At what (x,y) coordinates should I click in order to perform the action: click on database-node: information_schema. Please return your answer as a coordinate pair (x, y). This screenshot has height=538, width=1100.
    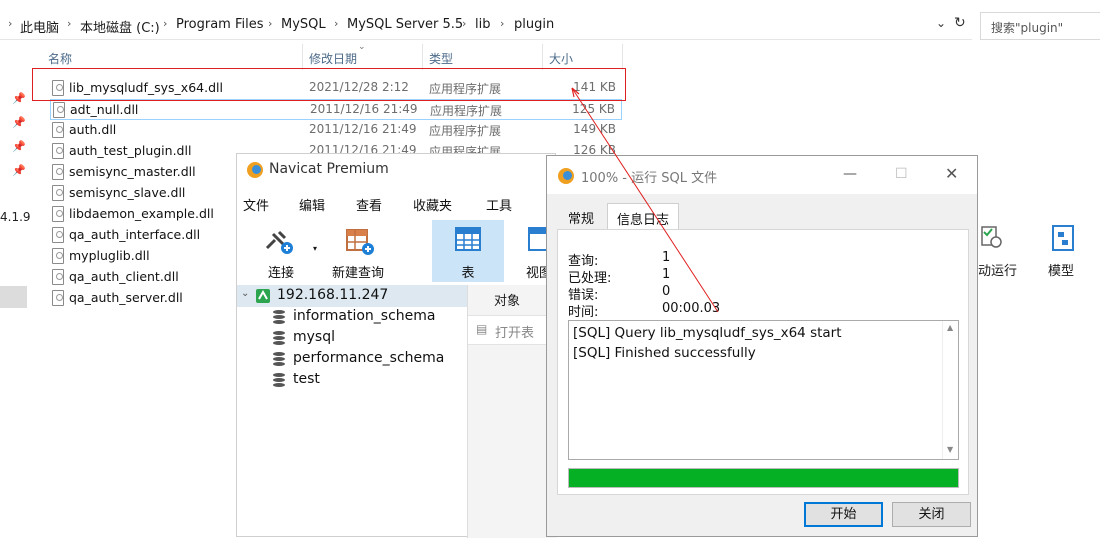
    Looking at the image, I should click on (354, 316).